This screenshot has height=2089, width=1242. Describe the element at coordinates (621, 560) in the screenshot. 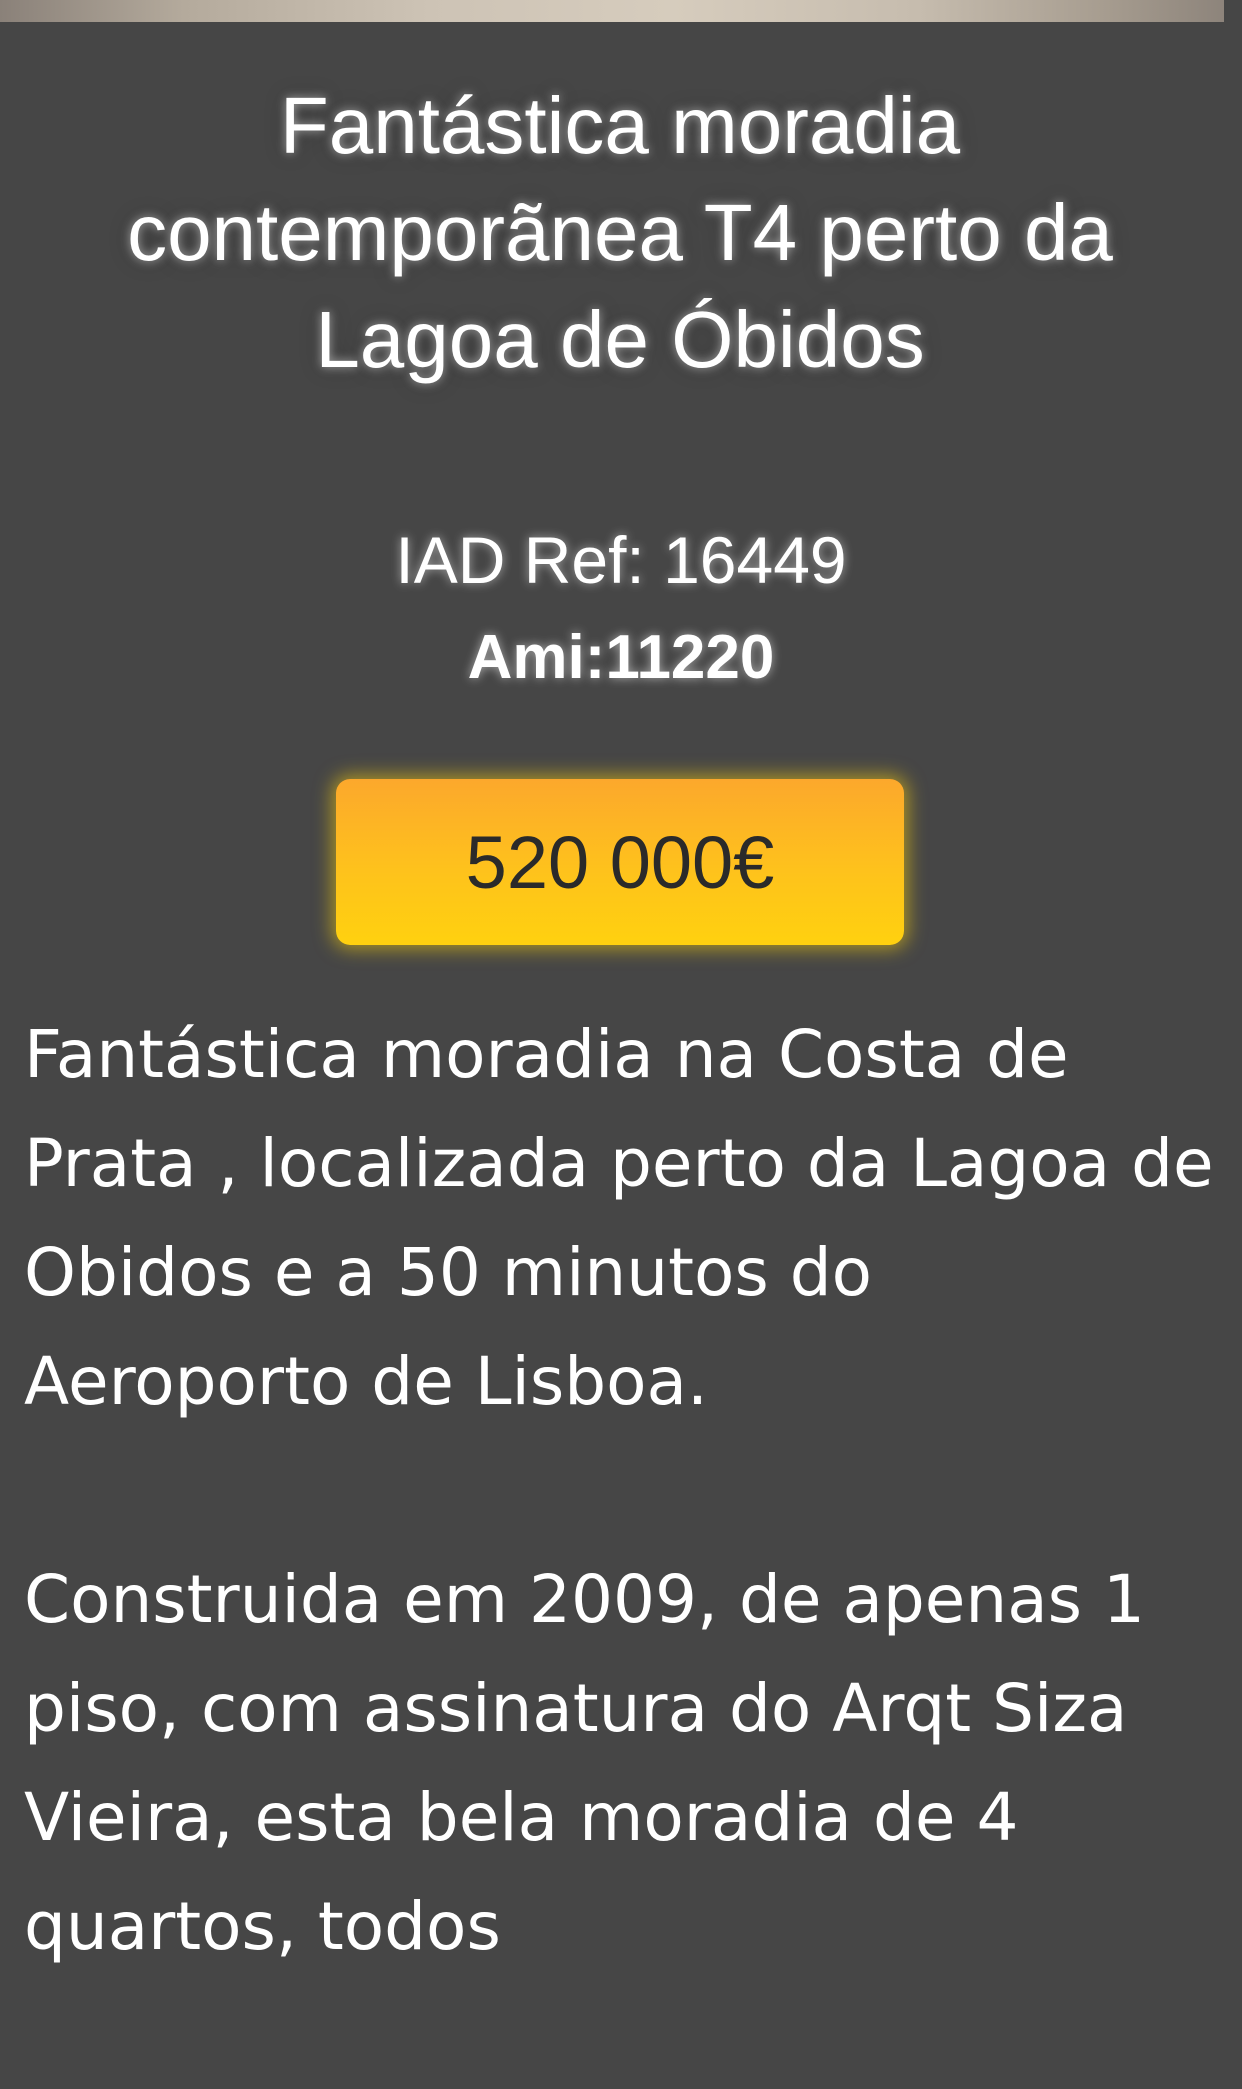

I see `reference-number: IAD Ref: 16449` at that location.